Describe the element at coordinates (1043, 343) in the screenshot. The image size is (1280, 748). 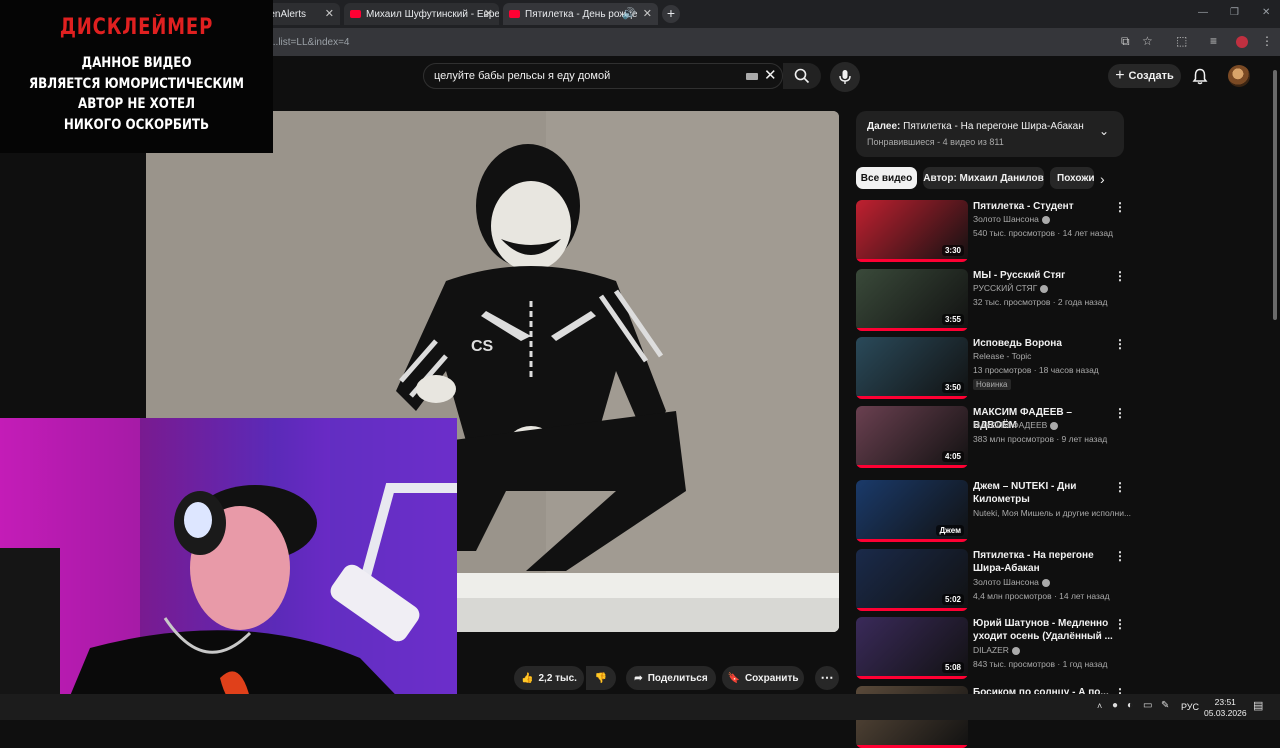
I see `video-title: Исповедь Ворона` at that location.